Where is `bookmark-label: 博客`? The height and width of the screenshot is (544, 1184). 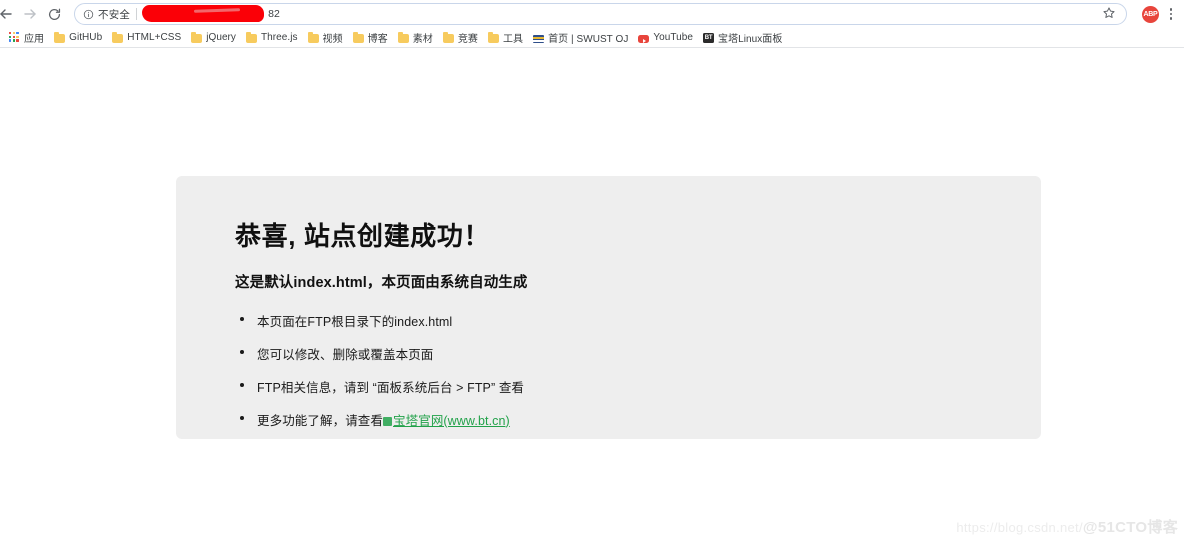
bookmark-label: 博客 is located at coordinates (377, 39).